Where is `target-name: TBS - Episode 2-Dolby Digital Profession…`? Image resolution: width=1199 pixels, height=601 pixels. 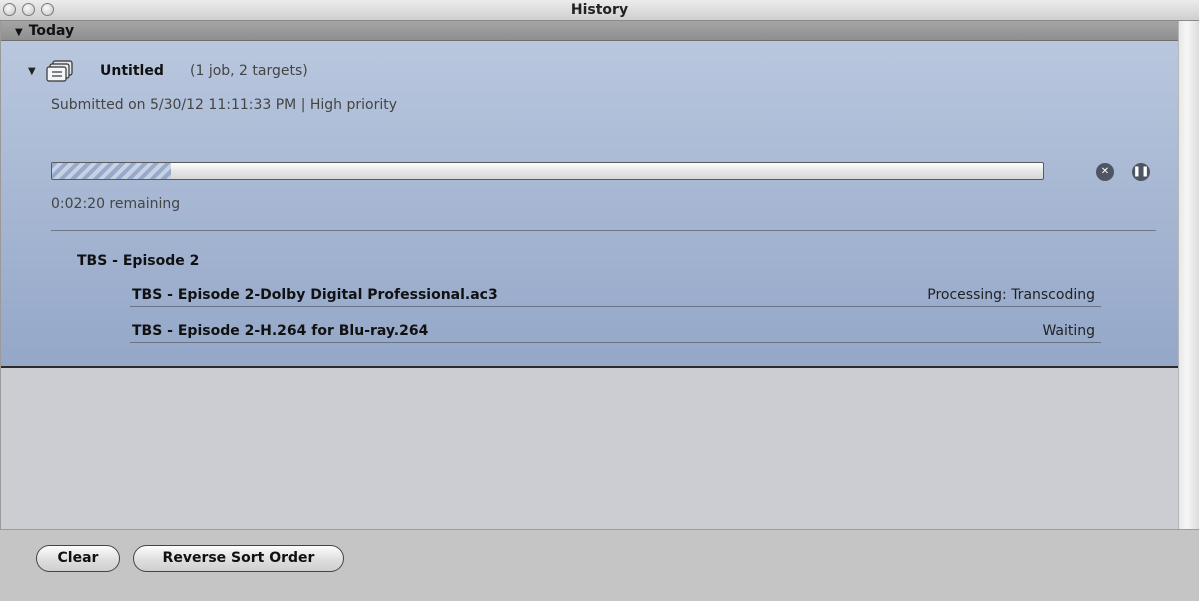
target-name: TBS - Episode 2-Dolby Digital Profession… is located at coordinates (315, 295).